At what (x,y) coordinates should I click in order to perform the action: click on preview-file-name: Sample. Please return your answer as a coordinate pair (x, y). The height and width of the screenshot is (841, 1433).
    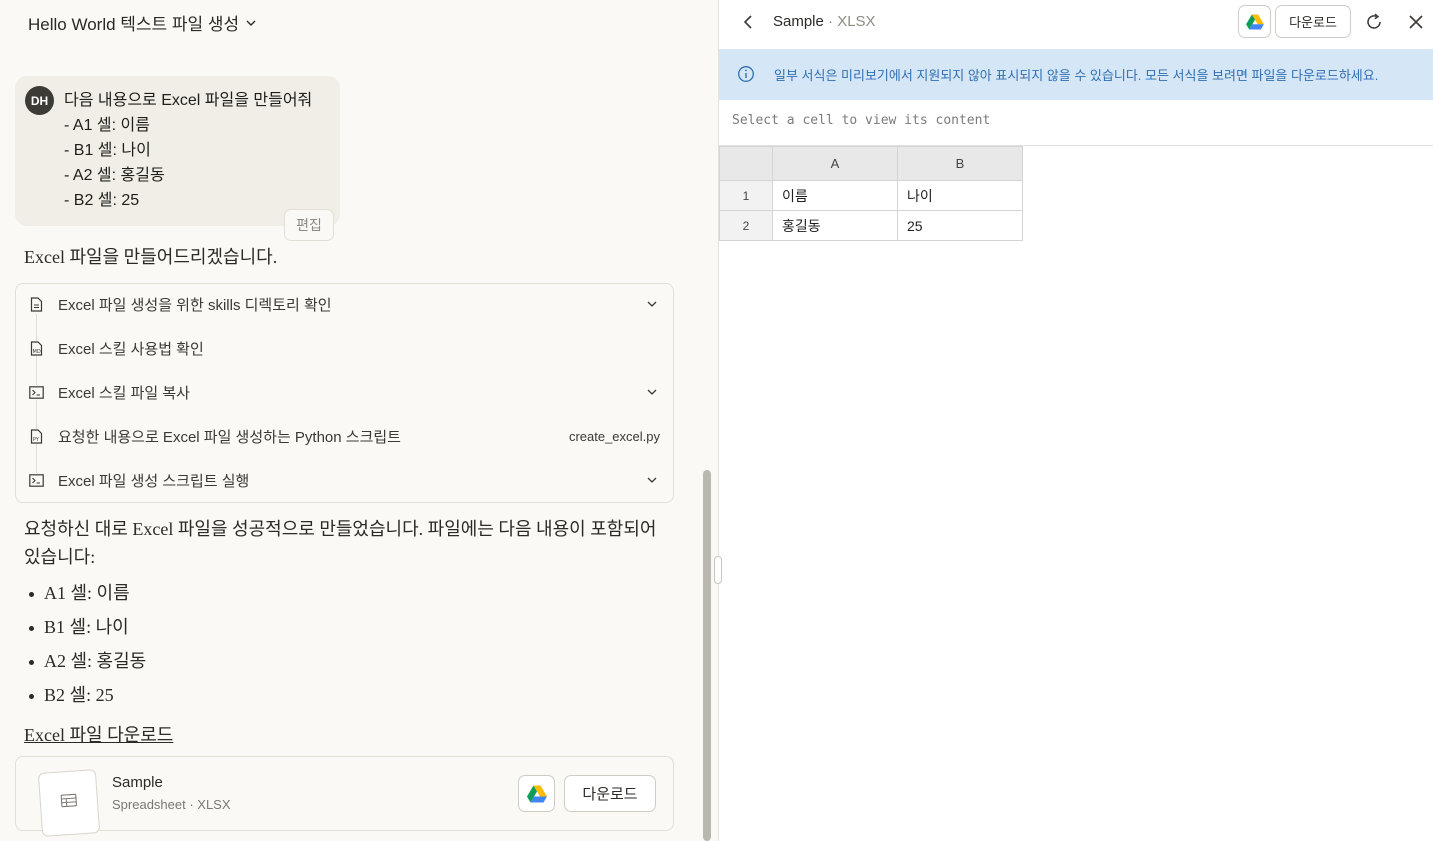
    Looking at the image, I should click on (798, 21).